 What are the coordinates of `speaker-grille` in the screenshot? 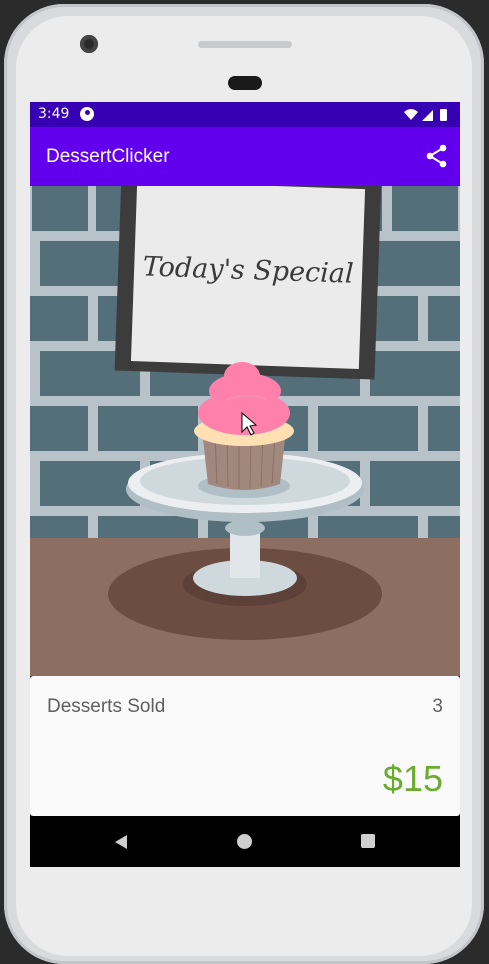 It's located at (245, 44).